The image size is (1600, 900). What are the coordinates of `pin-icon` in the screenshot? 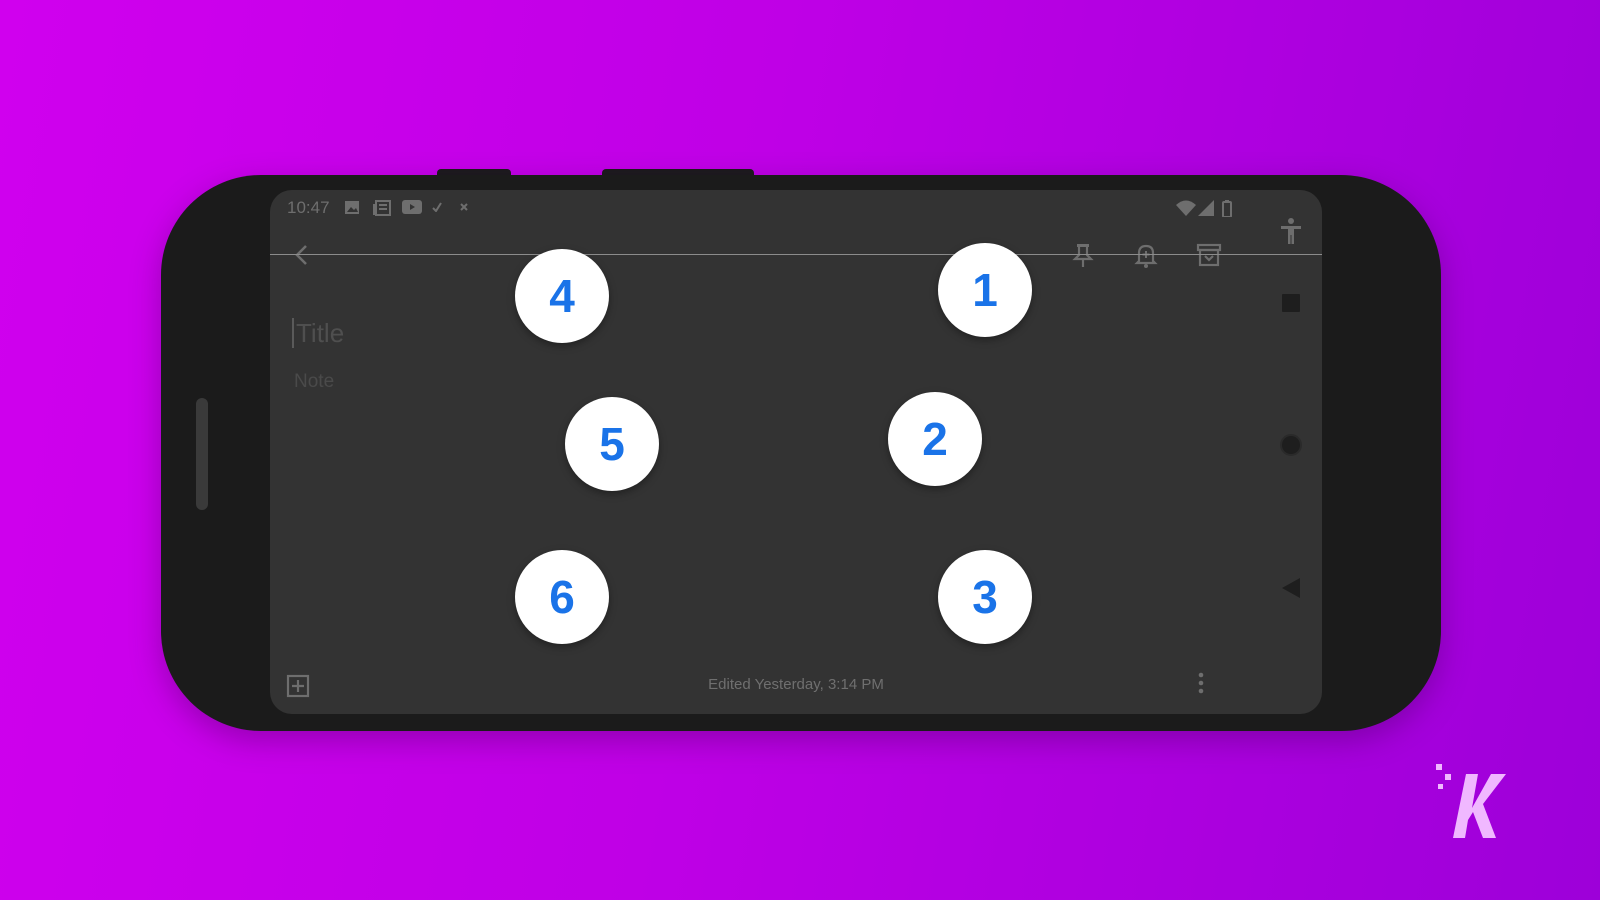 It's located at (1083, 255).